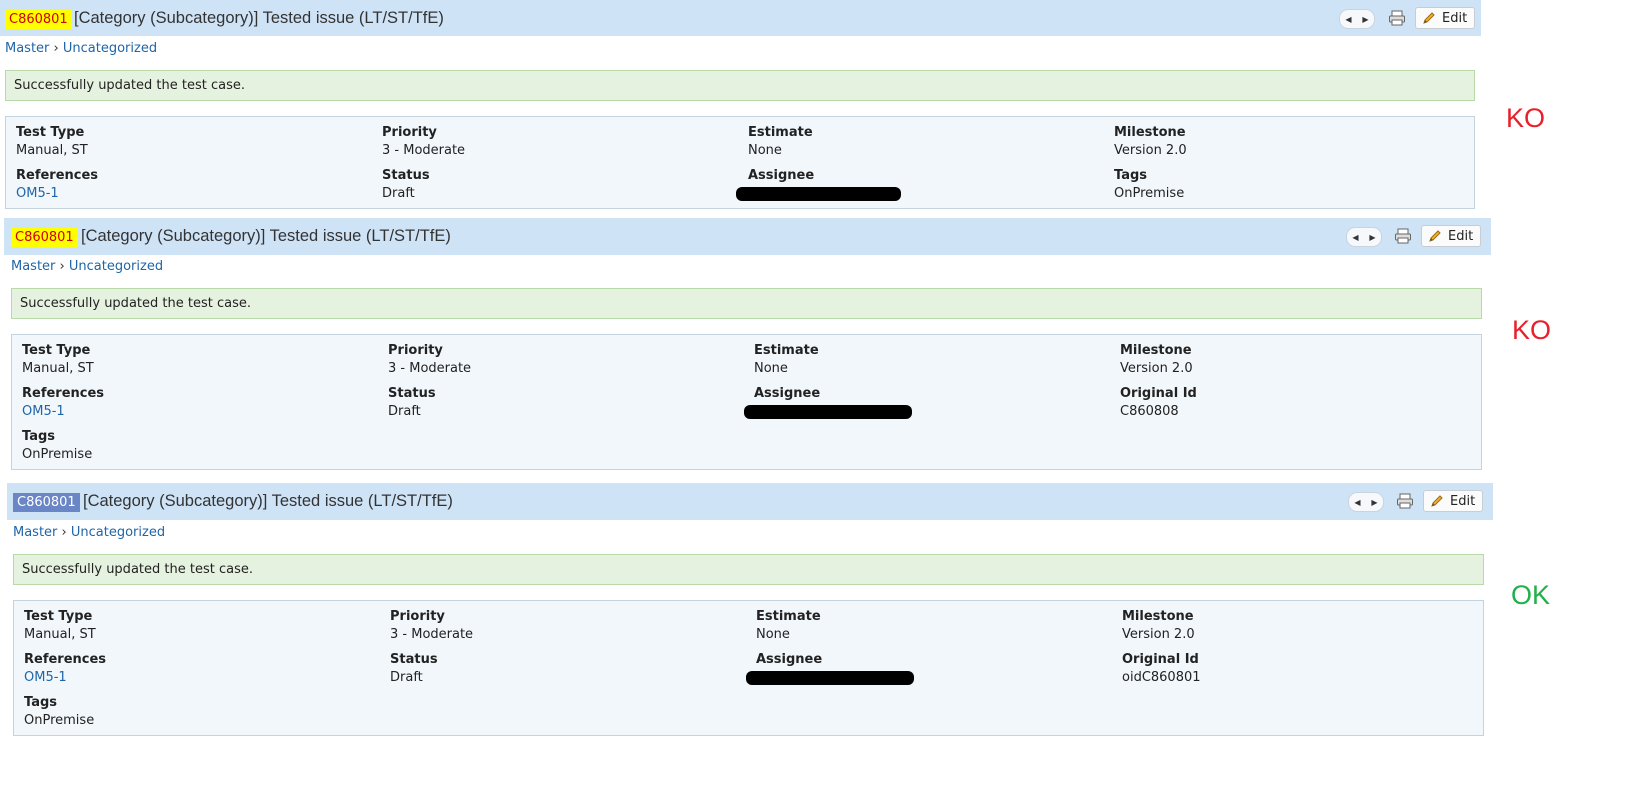  What do you see at coordinates (1292, 669) in the screenshot?
I see `field-original-id: Original Id oidC860801` at bounding box center [1292, 669].